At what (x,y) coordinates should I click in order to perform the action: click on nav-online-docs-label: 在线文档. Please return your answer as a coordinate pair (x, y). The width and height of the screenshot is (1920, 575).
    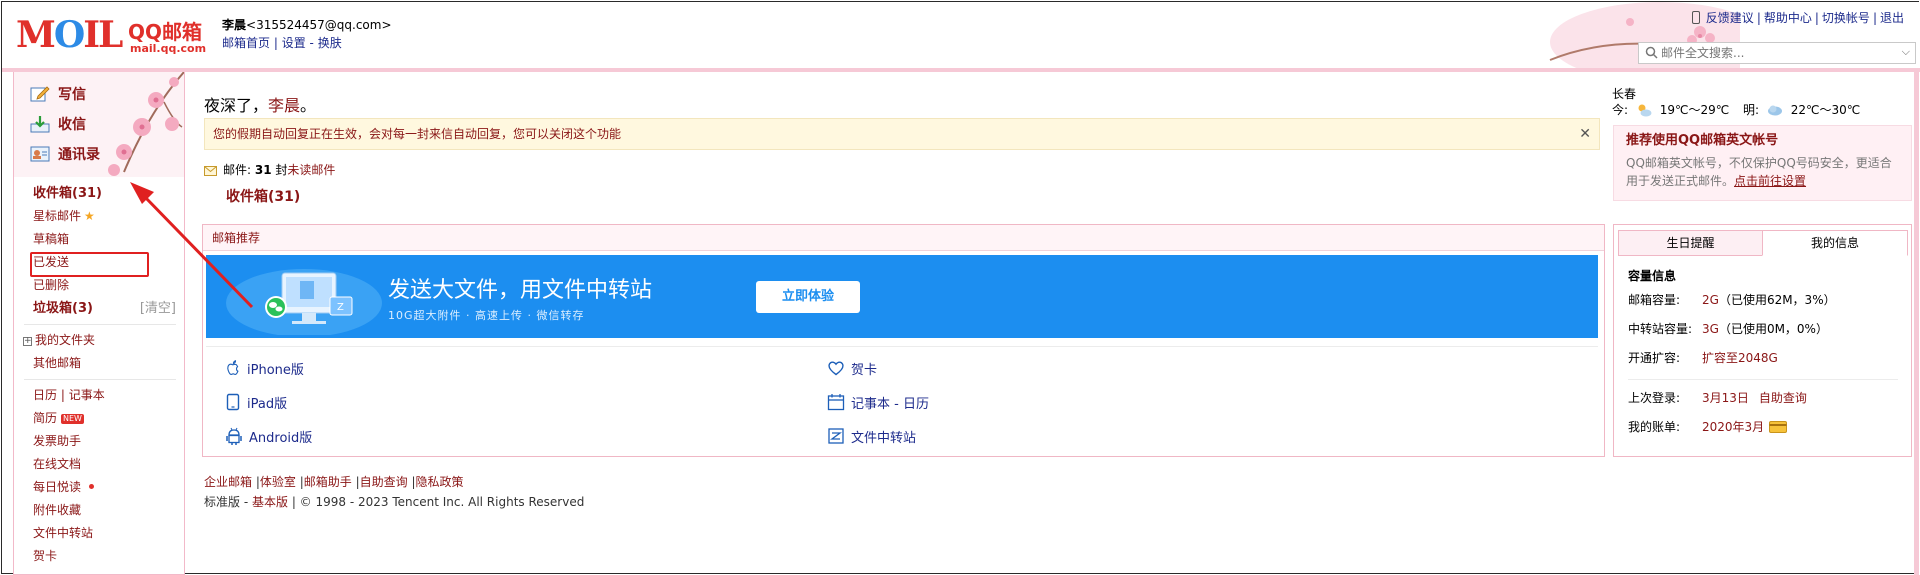
    Looking at the image, I should click on (57, 464).